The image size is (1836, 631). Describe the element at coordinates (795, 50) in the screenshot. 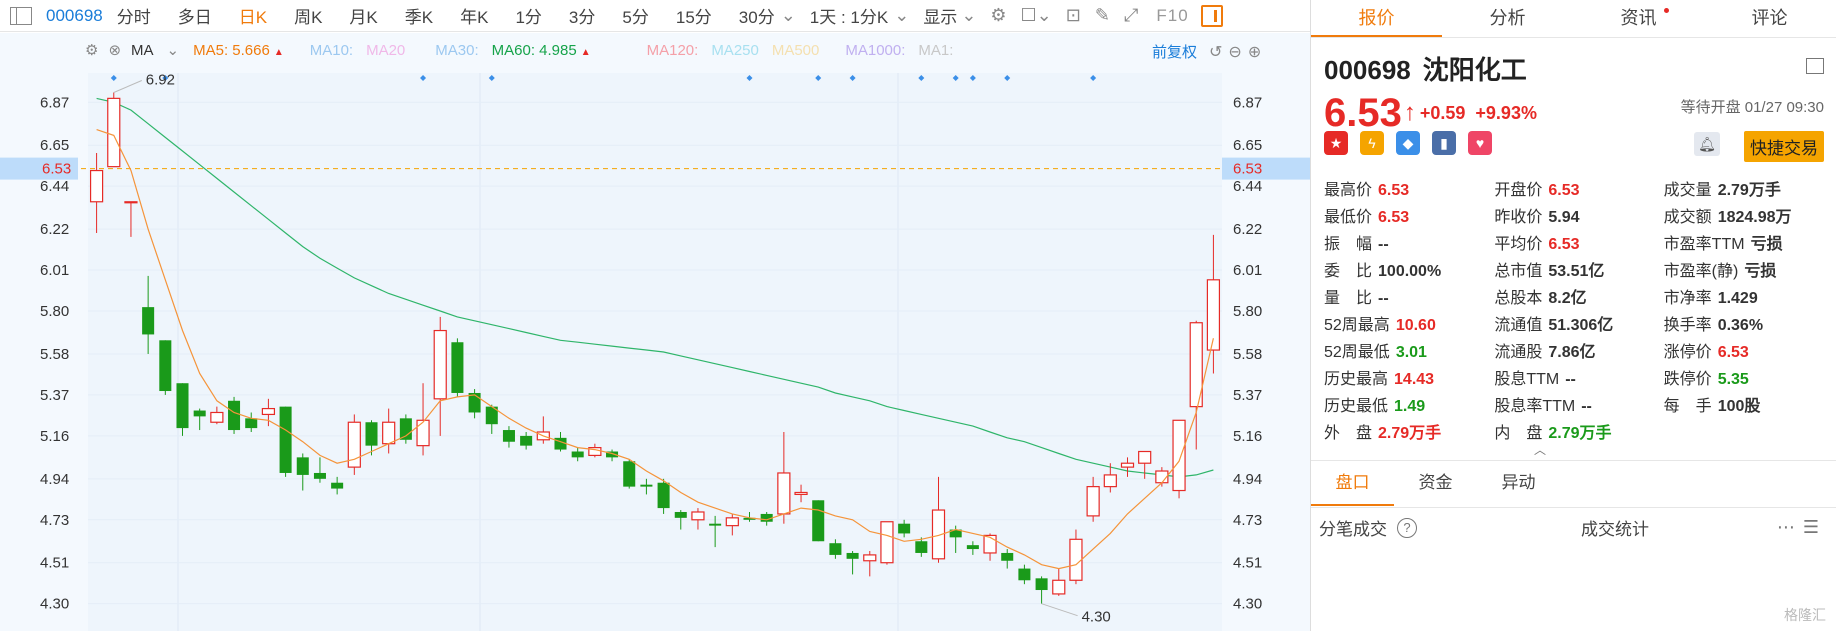

I see `ma500-value: MA500` at that location.